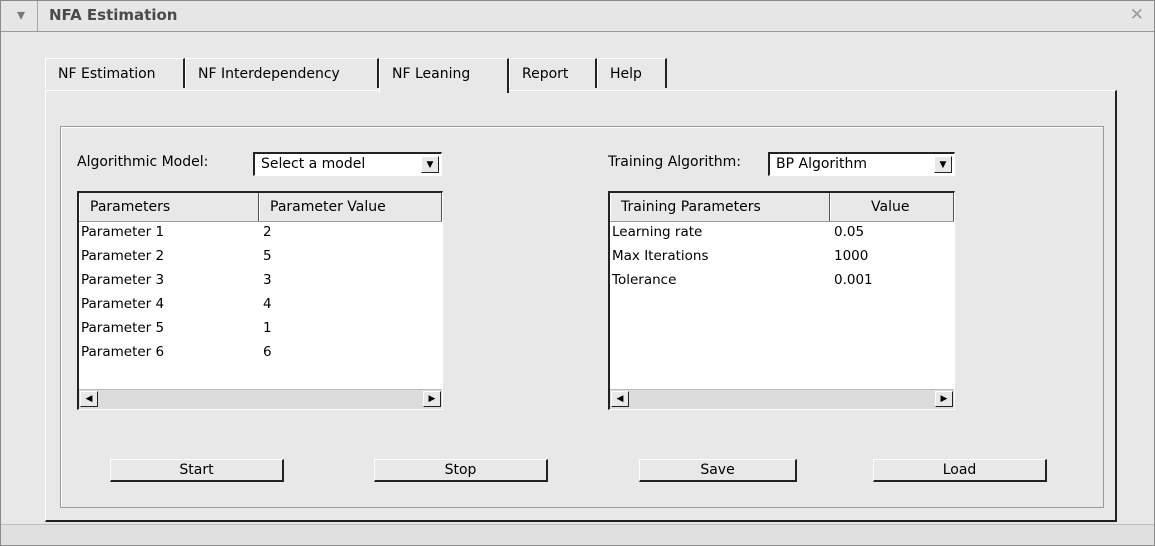 Image resolution: width=1155 pixels, height=546 pixels. I want to click on table-row: Parameter 3 3, so click(260, 282).